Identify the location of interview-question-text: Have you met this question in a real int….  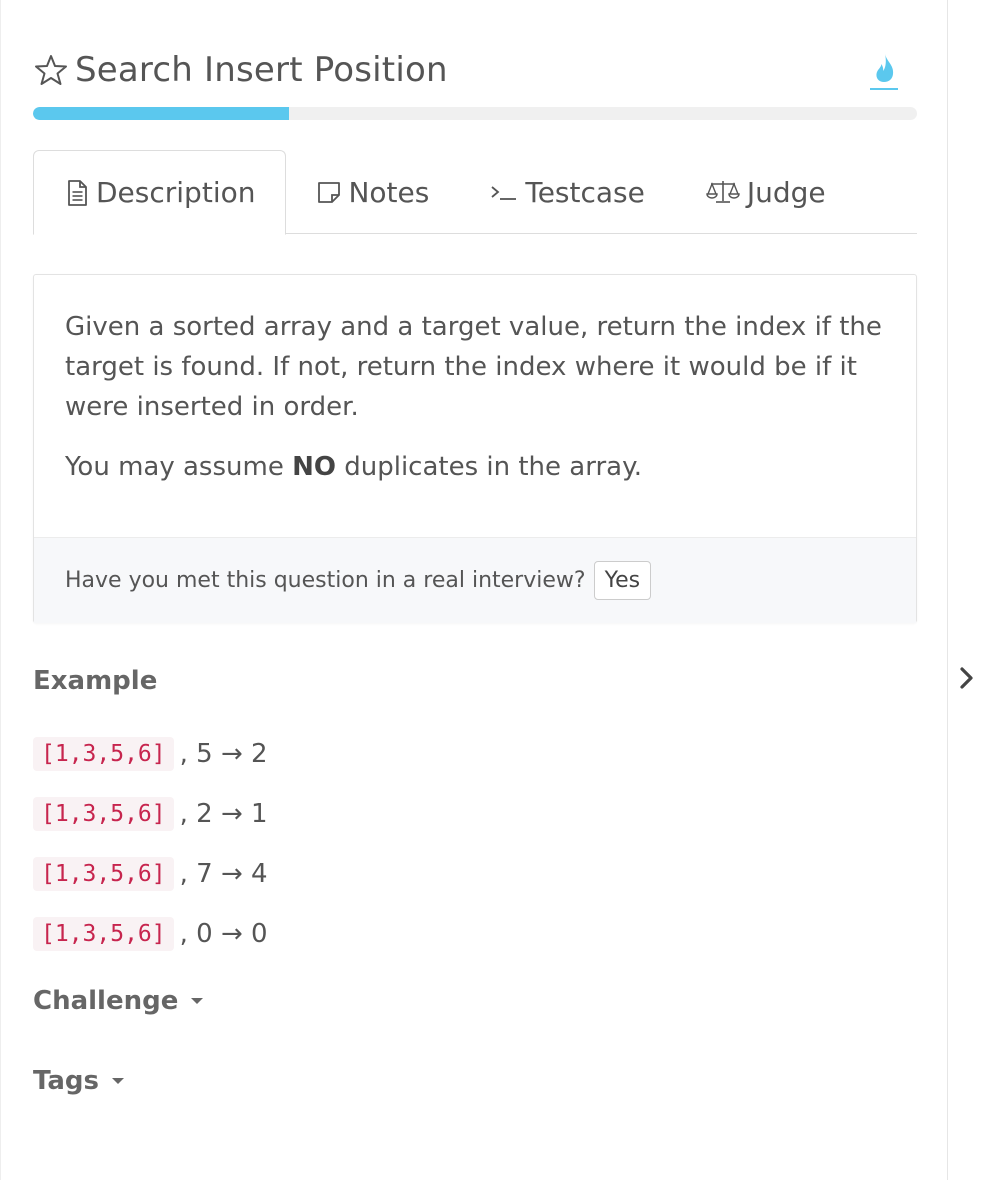
(325, 580).